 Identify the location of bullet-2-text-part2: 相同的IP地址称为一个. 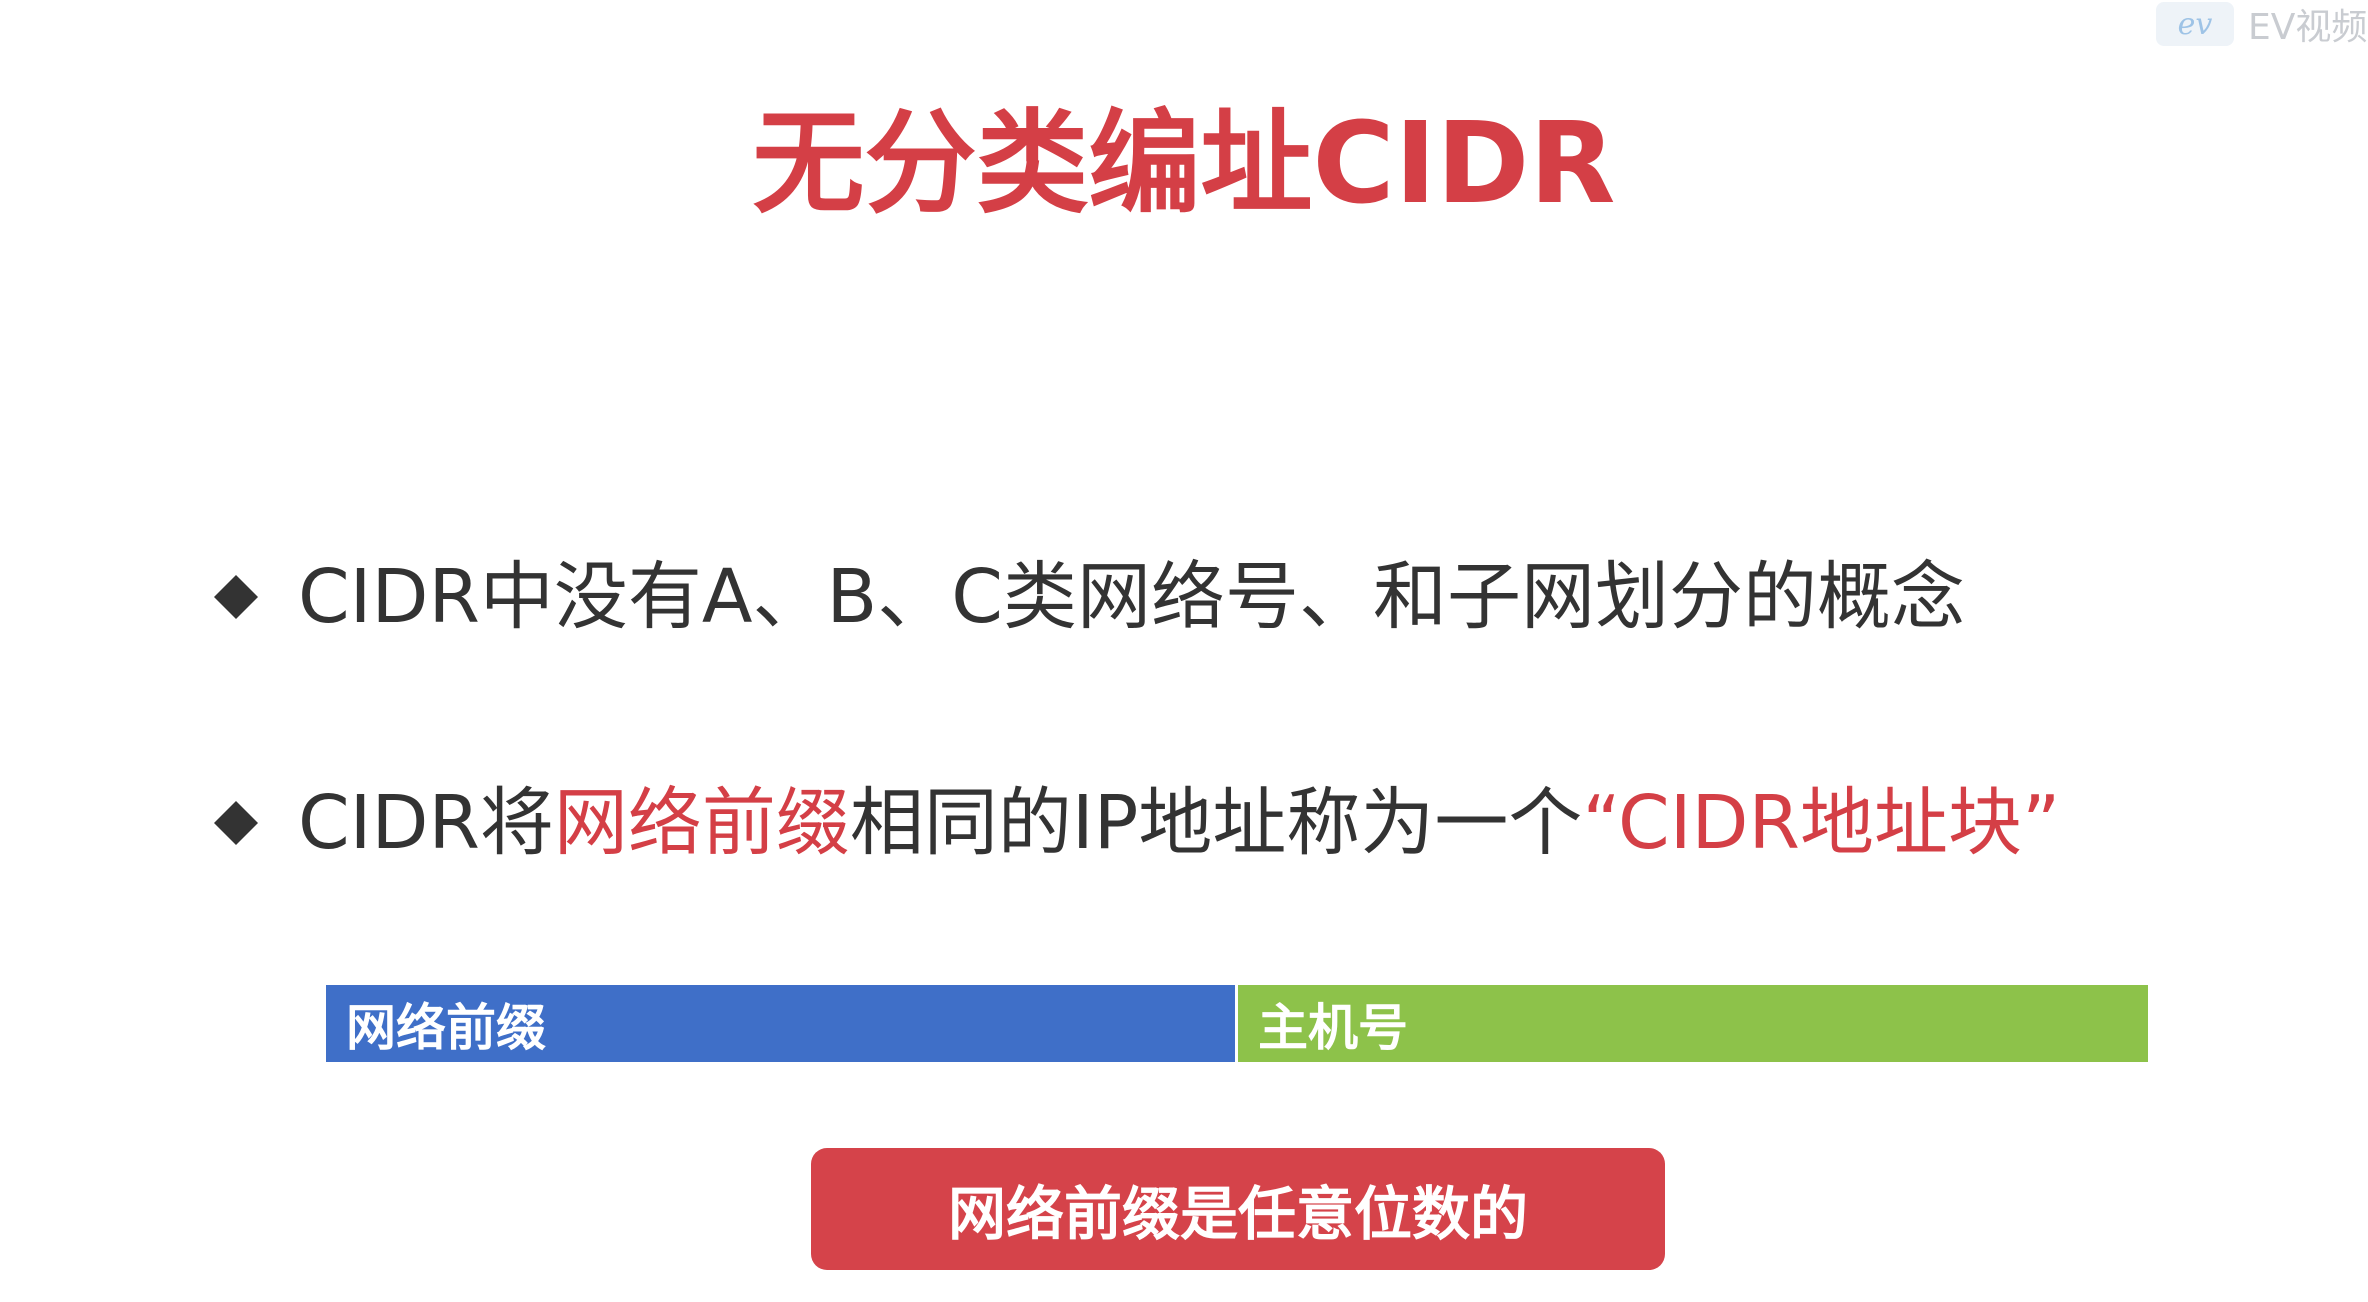
(1216, 823).